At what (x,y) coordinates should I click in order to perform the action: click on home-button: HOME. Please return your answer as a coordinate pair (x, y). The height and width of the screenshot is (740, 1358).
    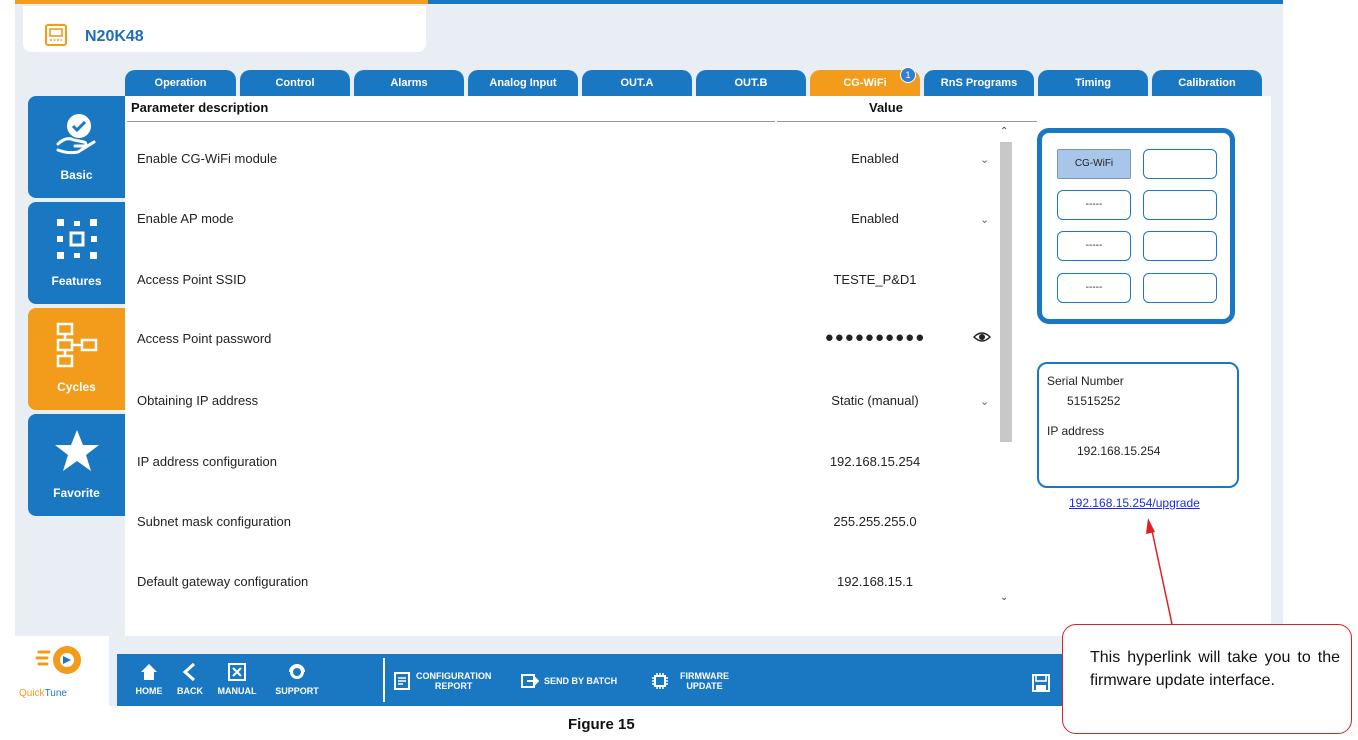
    Looking at the image, I should click on (149, 680).